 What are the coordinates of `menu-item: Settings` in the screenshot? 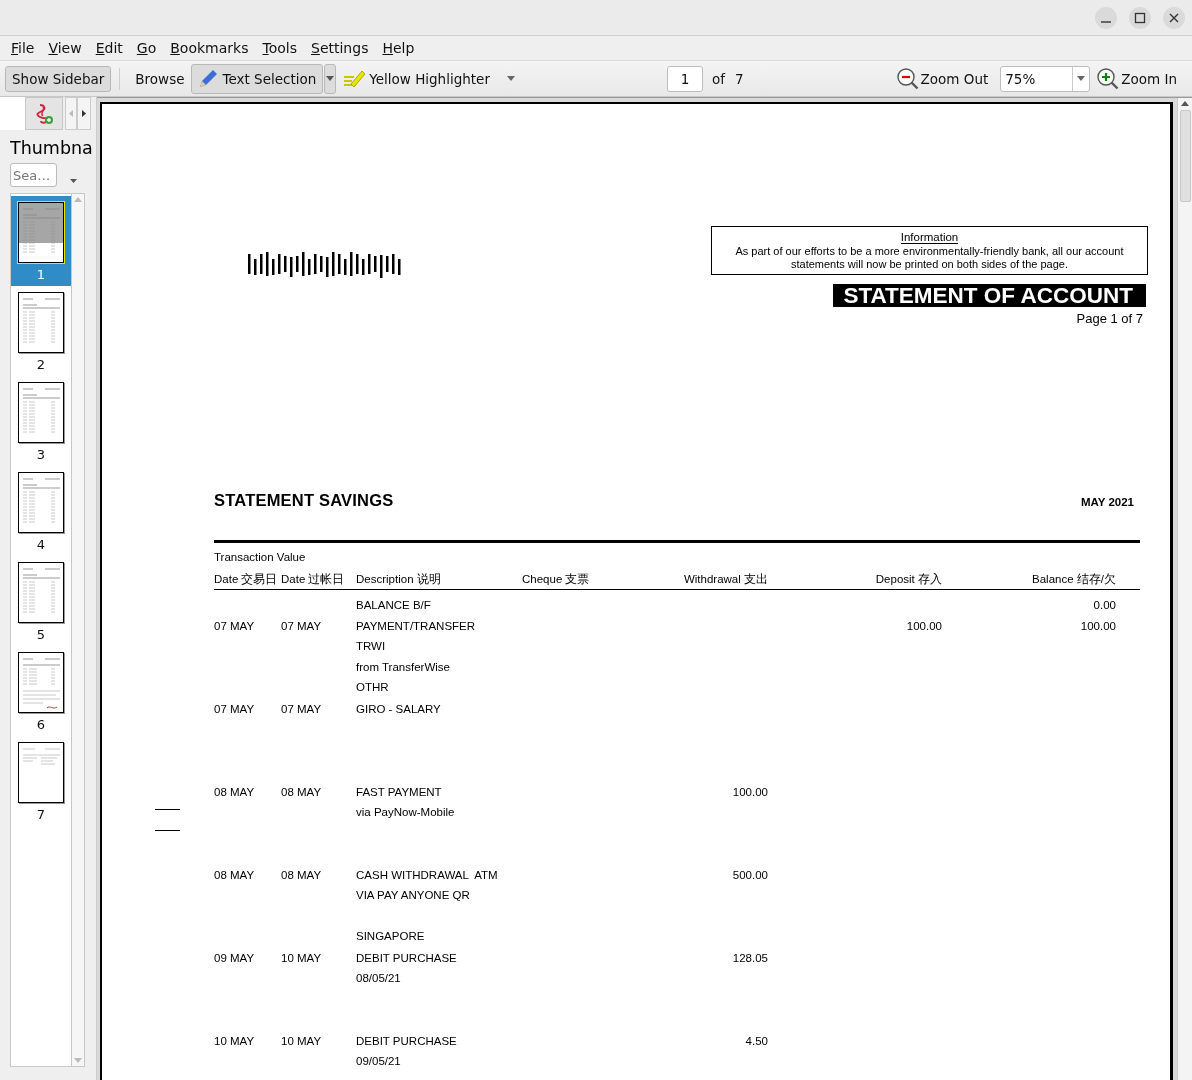 It's located at (340, 48).